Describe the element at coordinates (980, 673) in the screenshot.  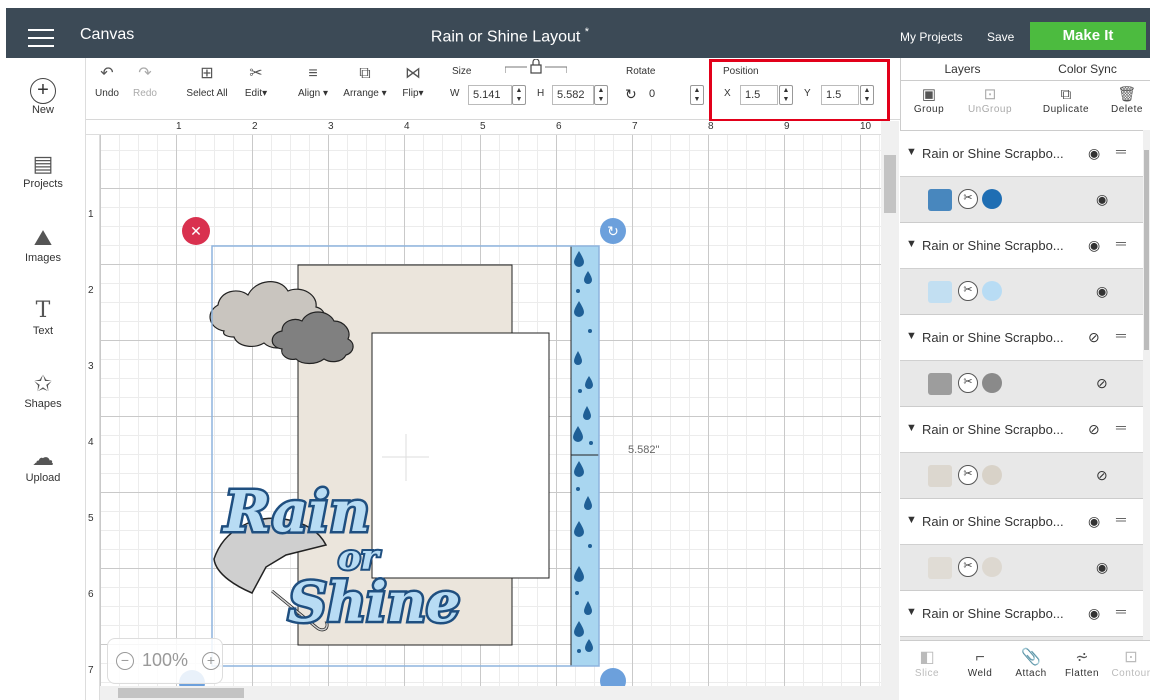
I see `weld-label: Weld` at that location.